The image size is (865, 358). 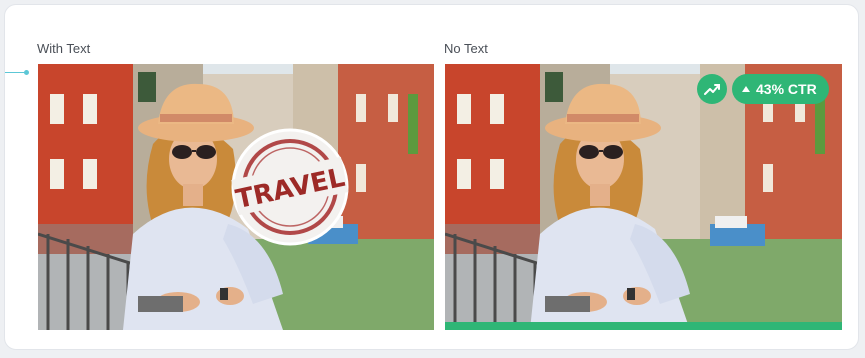 I want to click on trending-up-icon, so click(x=712, y=89).